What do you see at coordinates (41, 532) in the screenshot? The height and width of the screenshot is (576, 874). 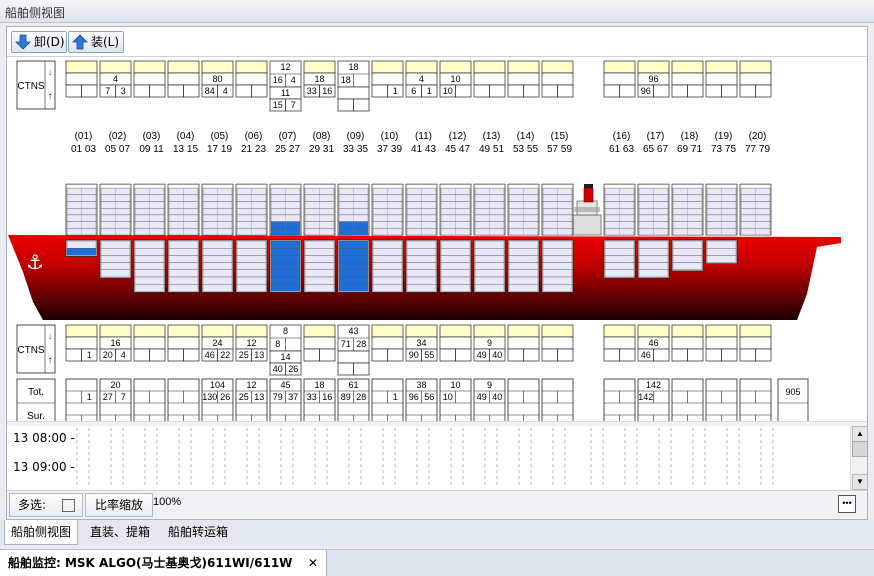 I see `tab-ship-side-view: 船舶侧视图` at bounding box center [41, 532].